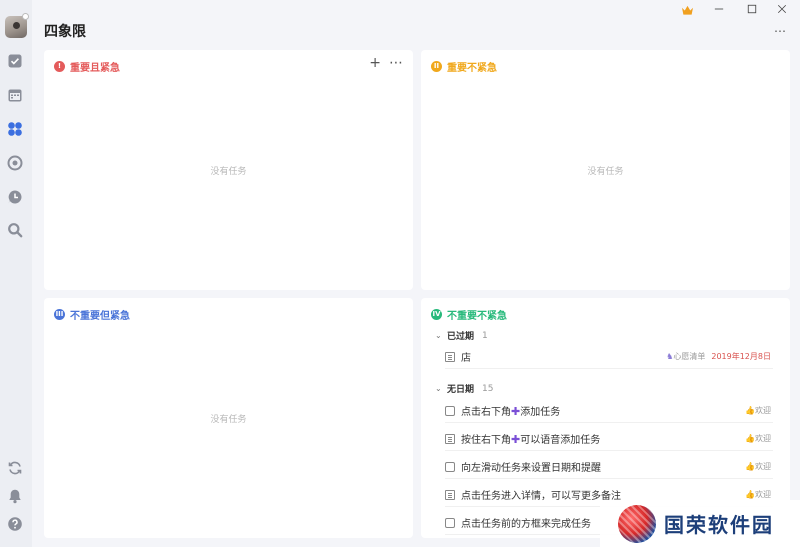 The height and width of the screenshot is (547, 800). What do you see at coordinates (609, 439) in the screenshot?
I see `task-row: 按住右下角✚可以语音添加任务 👍欢迎` at bounding box center [609, 439].